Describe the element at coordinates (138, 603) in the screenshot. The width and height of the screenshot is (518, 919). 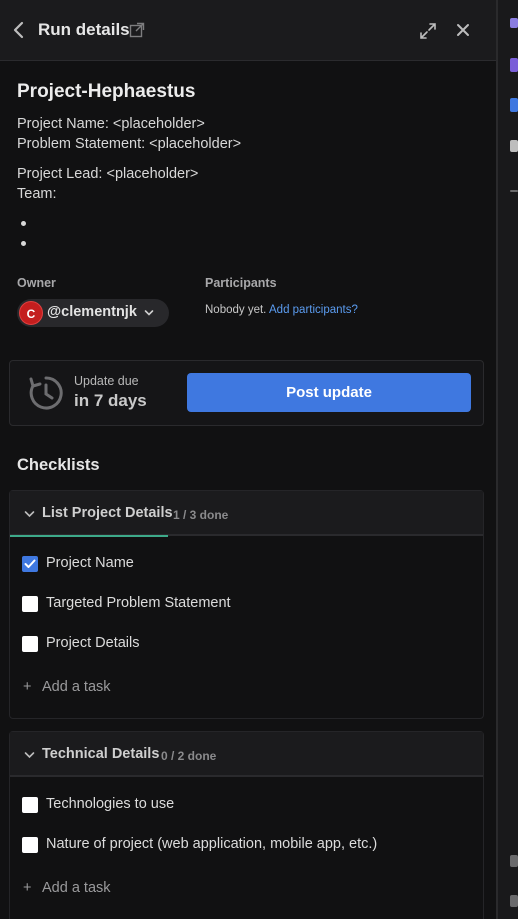
I see `task-label: Targeted Problem Statement` at that location.